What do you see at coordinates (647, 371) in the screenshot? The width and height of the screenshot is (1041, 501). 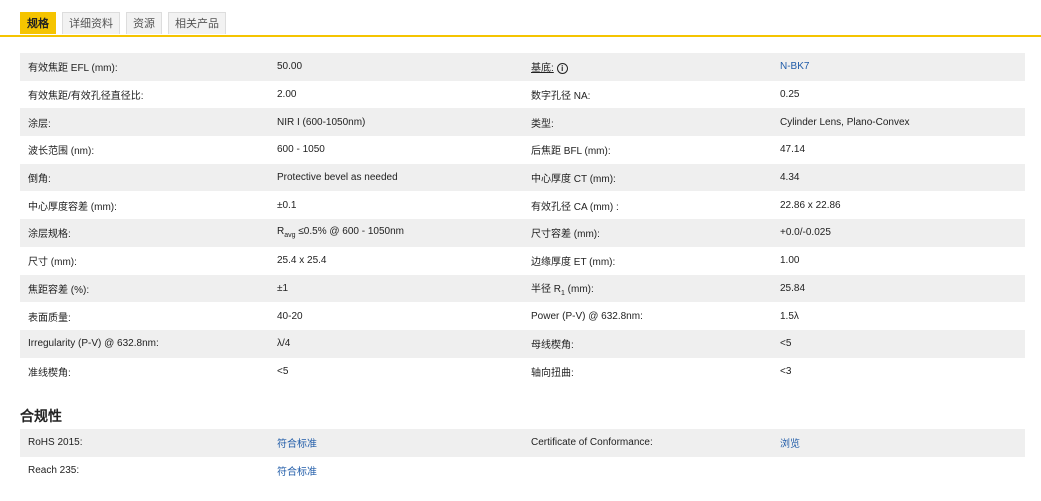 I see `spec-label: 轴向扭曲:` at bounding box center [647, 371].